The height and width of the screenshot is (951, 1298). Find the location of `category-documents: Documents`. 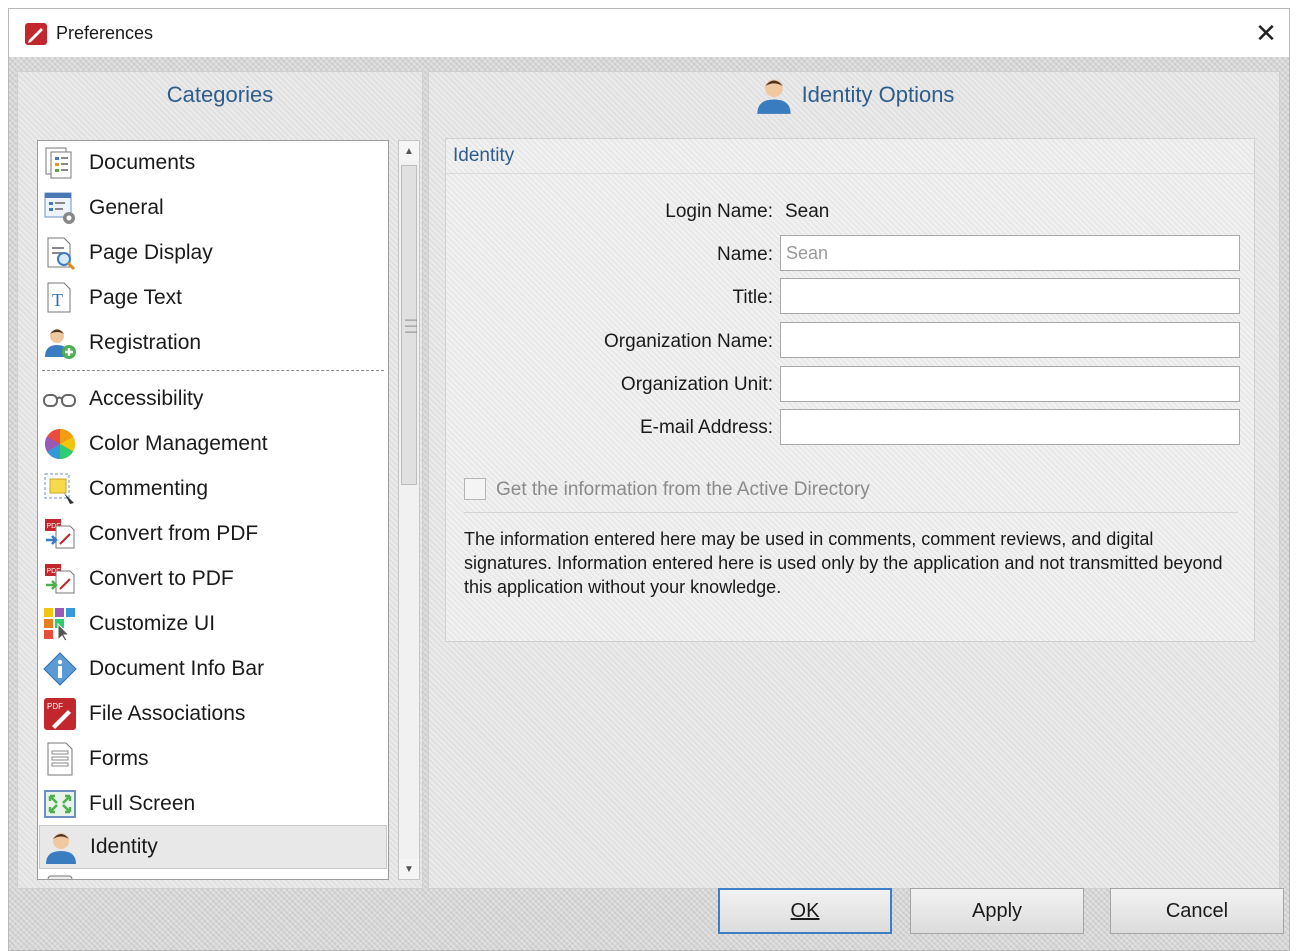

category-documents: Documents is located at coordinates (213, 163).